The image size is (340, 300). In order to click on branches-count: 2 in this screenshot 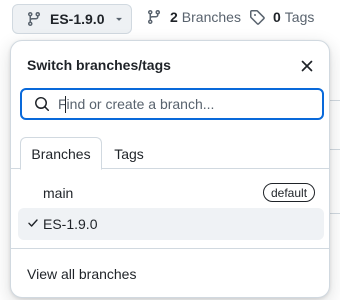, I will do `click(174, 17)`.